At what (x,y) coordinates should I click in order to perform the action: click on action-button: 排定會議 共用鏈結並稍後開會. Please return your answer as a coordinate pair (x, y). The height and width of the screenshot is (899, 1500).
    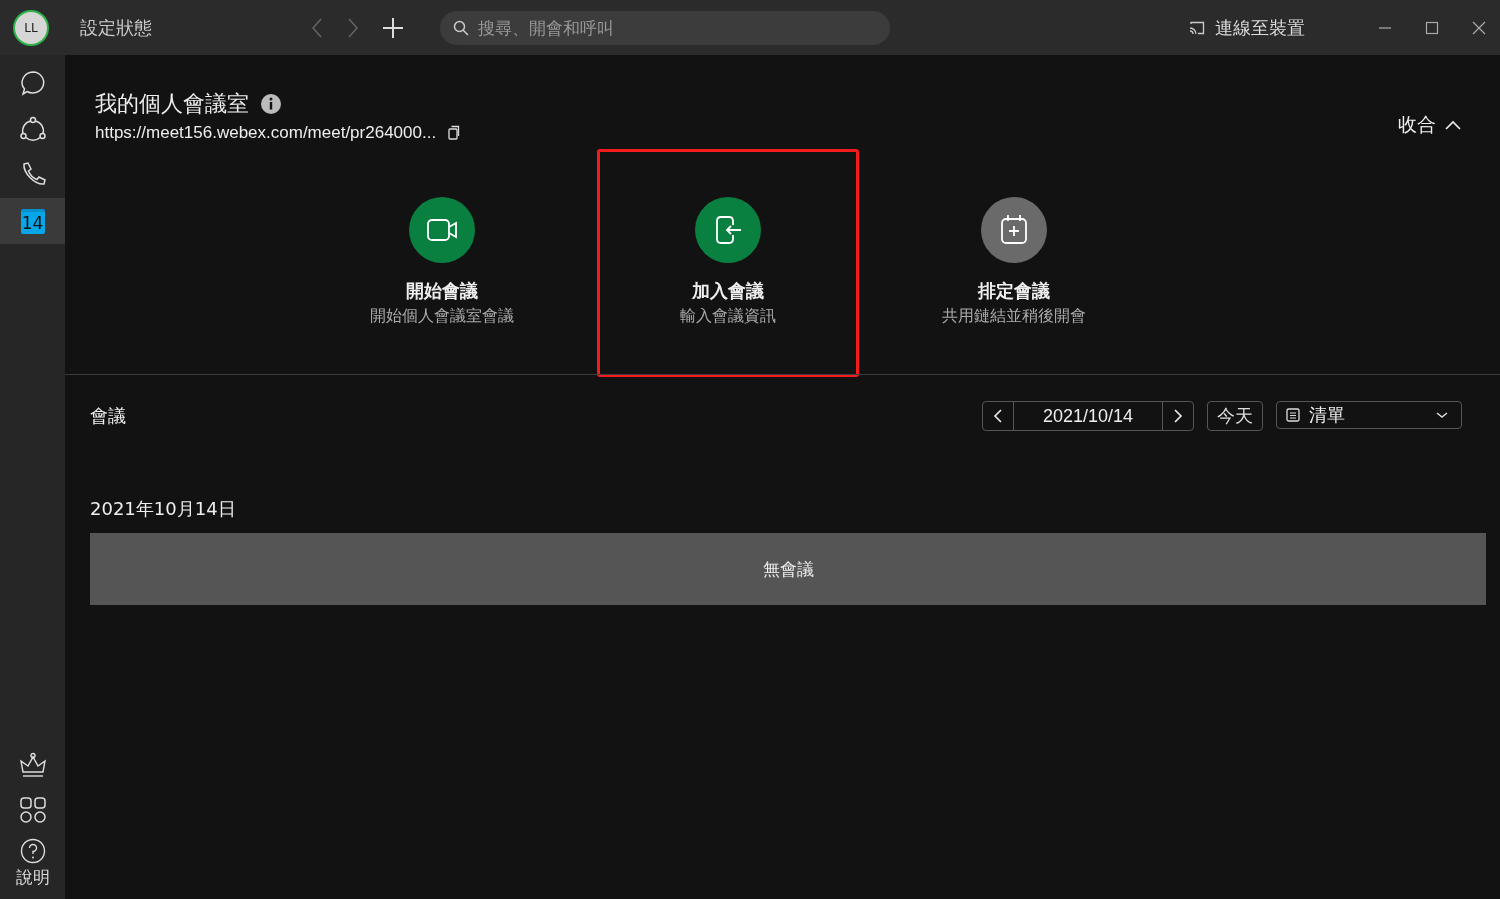
    Looking at the image, I should click on (1013, 263).